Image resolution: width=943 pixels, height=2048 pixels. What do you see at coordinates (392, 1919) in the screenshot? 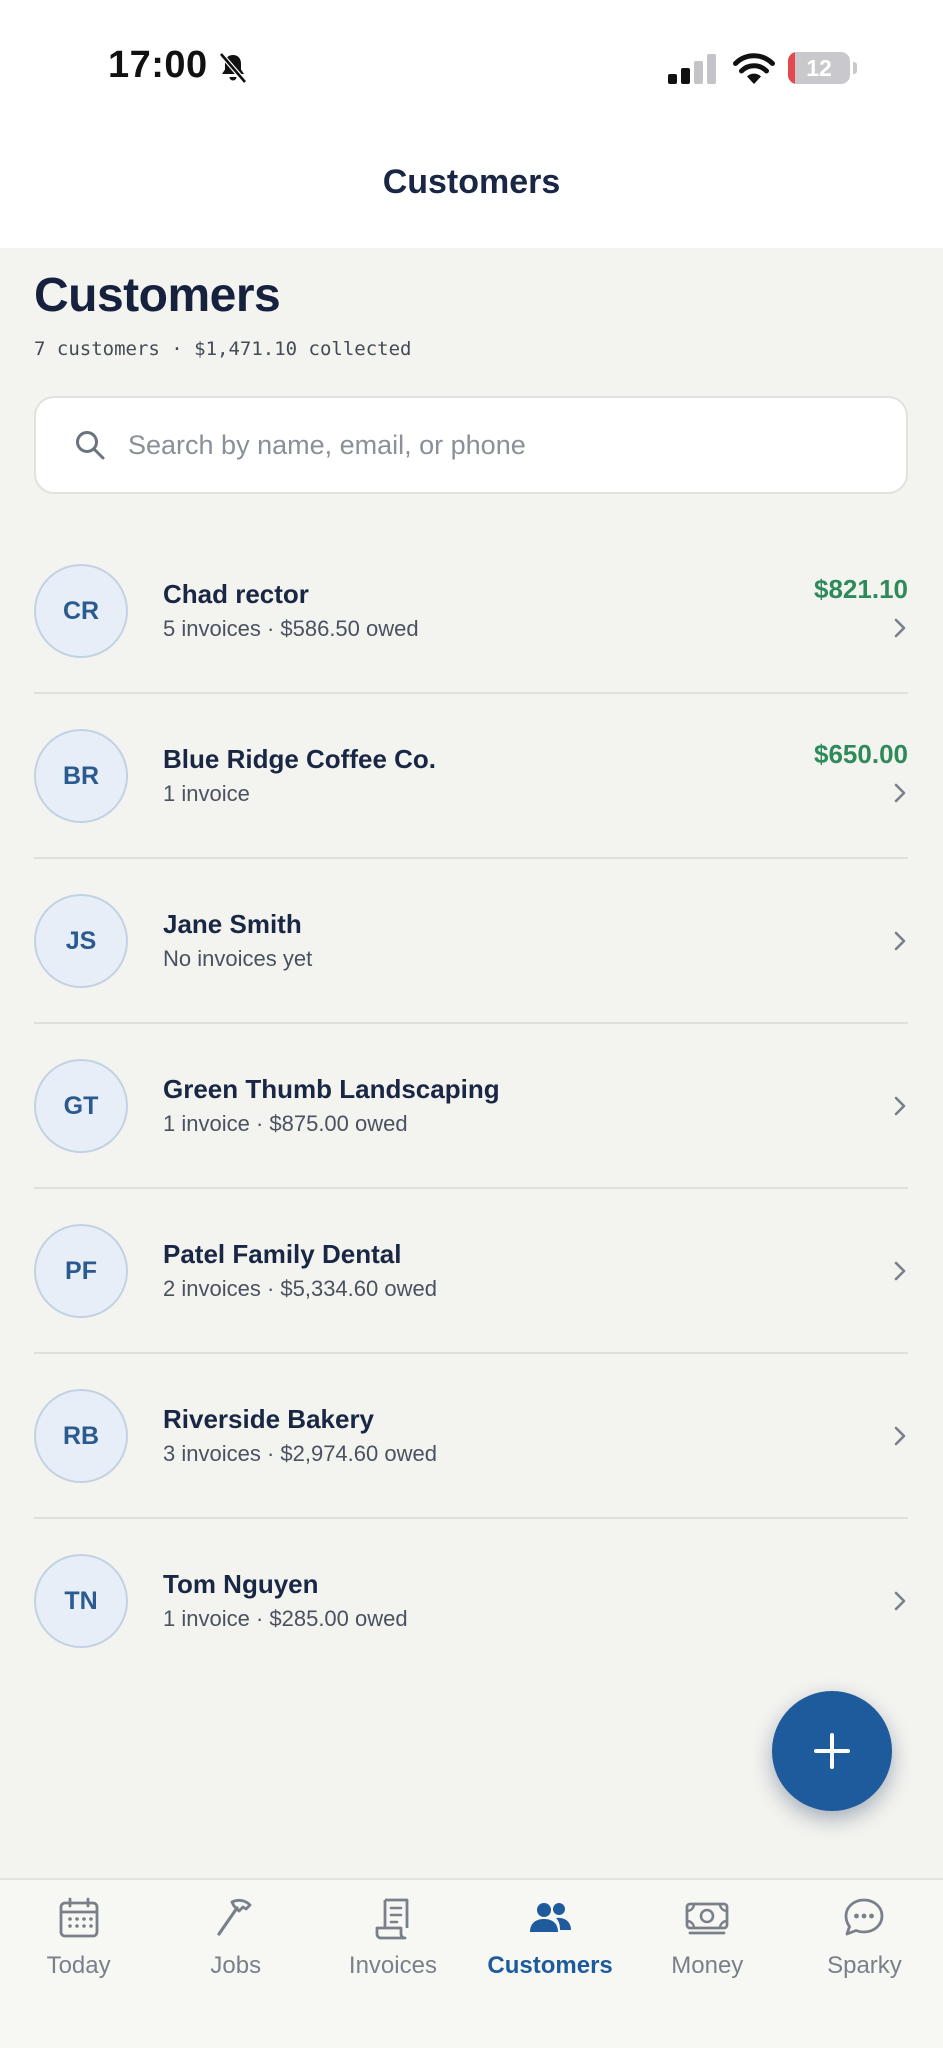
I see `receipt-icon` at bounding box center [392, 1919].